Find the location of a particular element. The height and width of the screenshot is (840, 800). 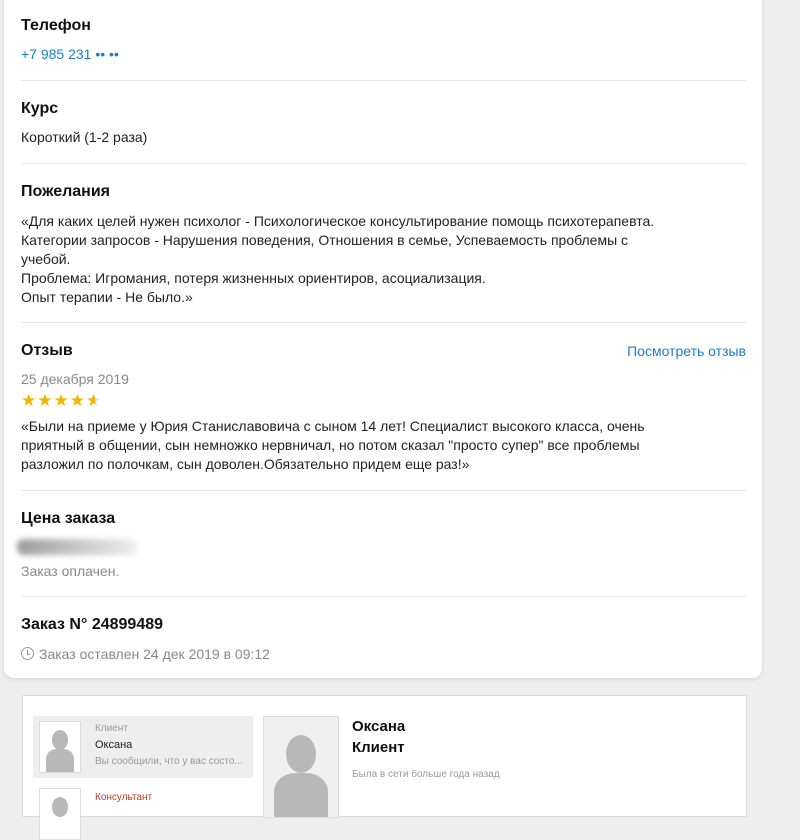

order-placed-text: Заказ оставлен 24 дек 2019 в 09:12 is located at coordinates (154, 654).